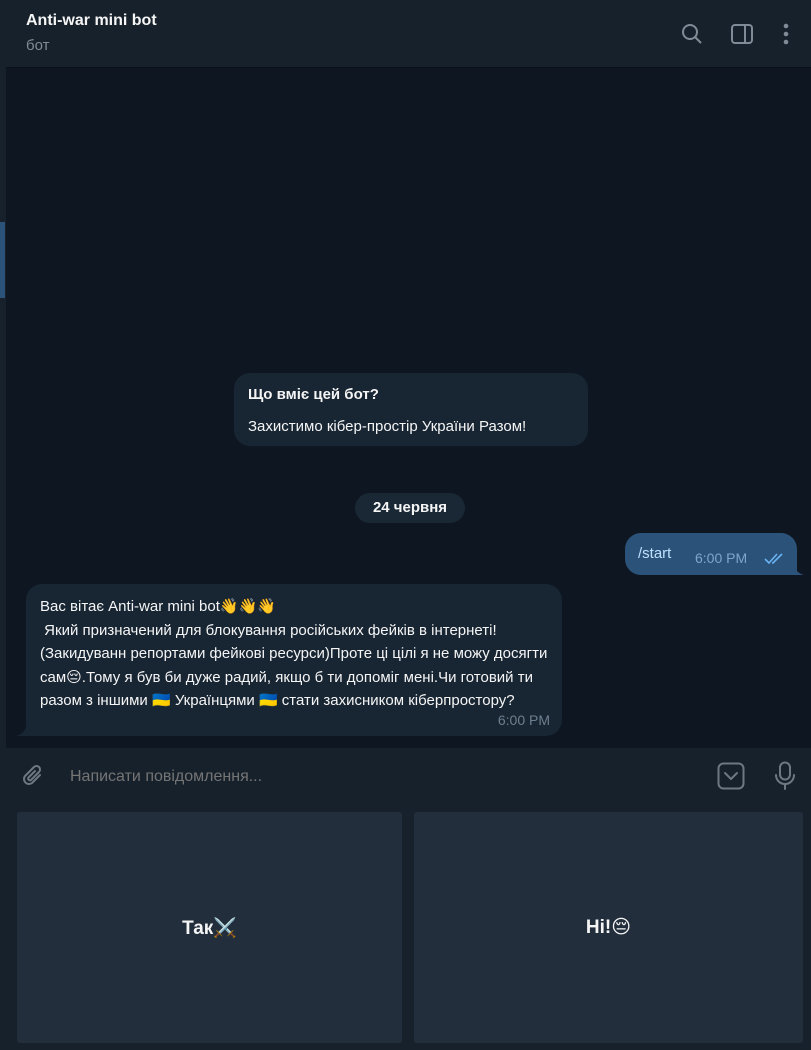 This screenshot has width=811, height=1050. What do you see at coordinates (692, 34) in the screenshot?
I see `search-icon` at bounding box center [692, 34].